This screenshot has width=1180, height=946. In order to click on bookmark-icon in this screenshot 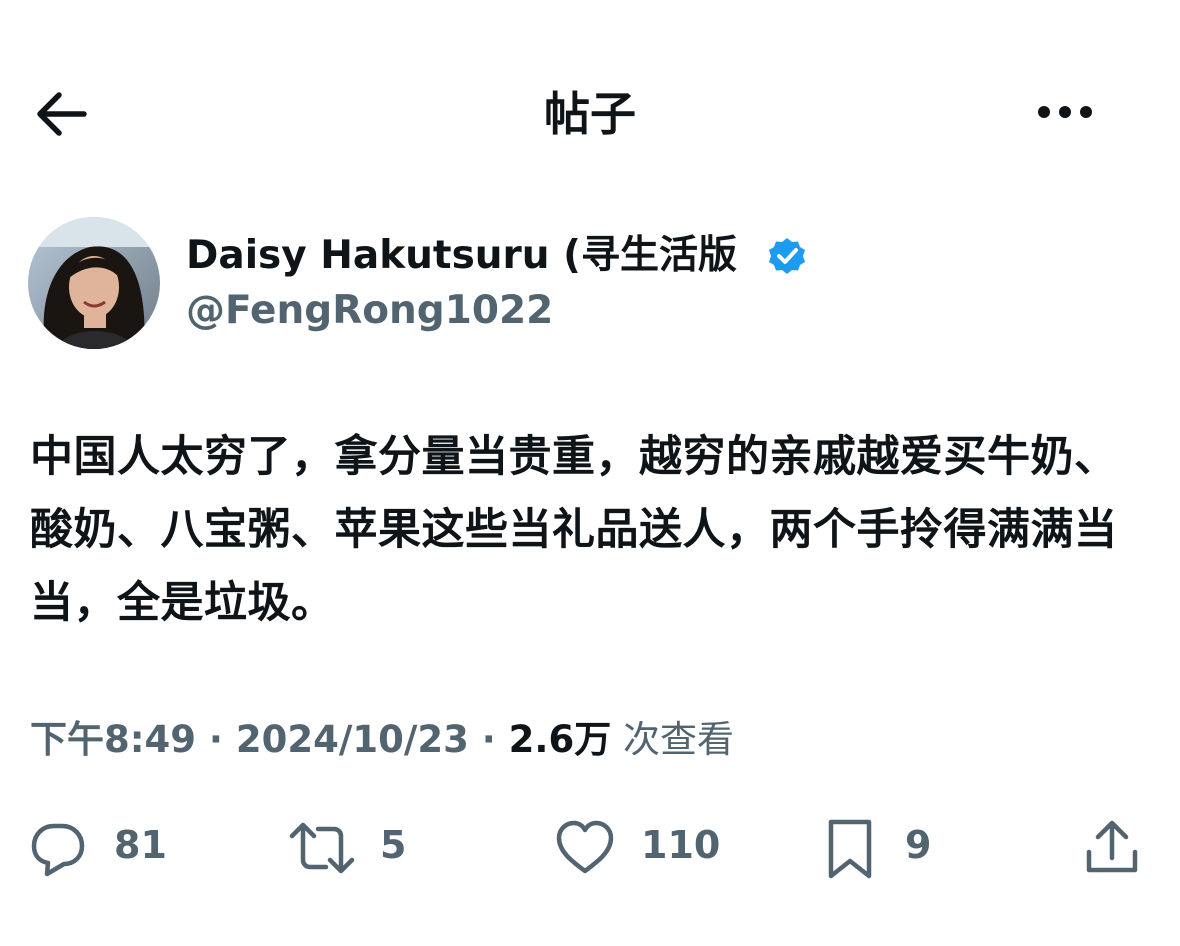, I will do `click(850, 849)`.